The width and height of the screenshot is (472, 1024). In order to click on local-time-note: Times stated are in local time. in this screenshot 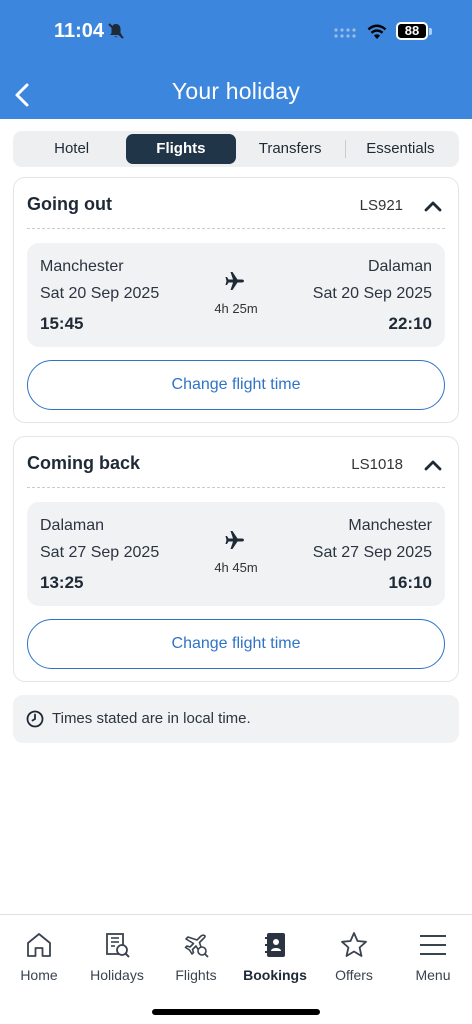, I will do `click(236, 719)`.